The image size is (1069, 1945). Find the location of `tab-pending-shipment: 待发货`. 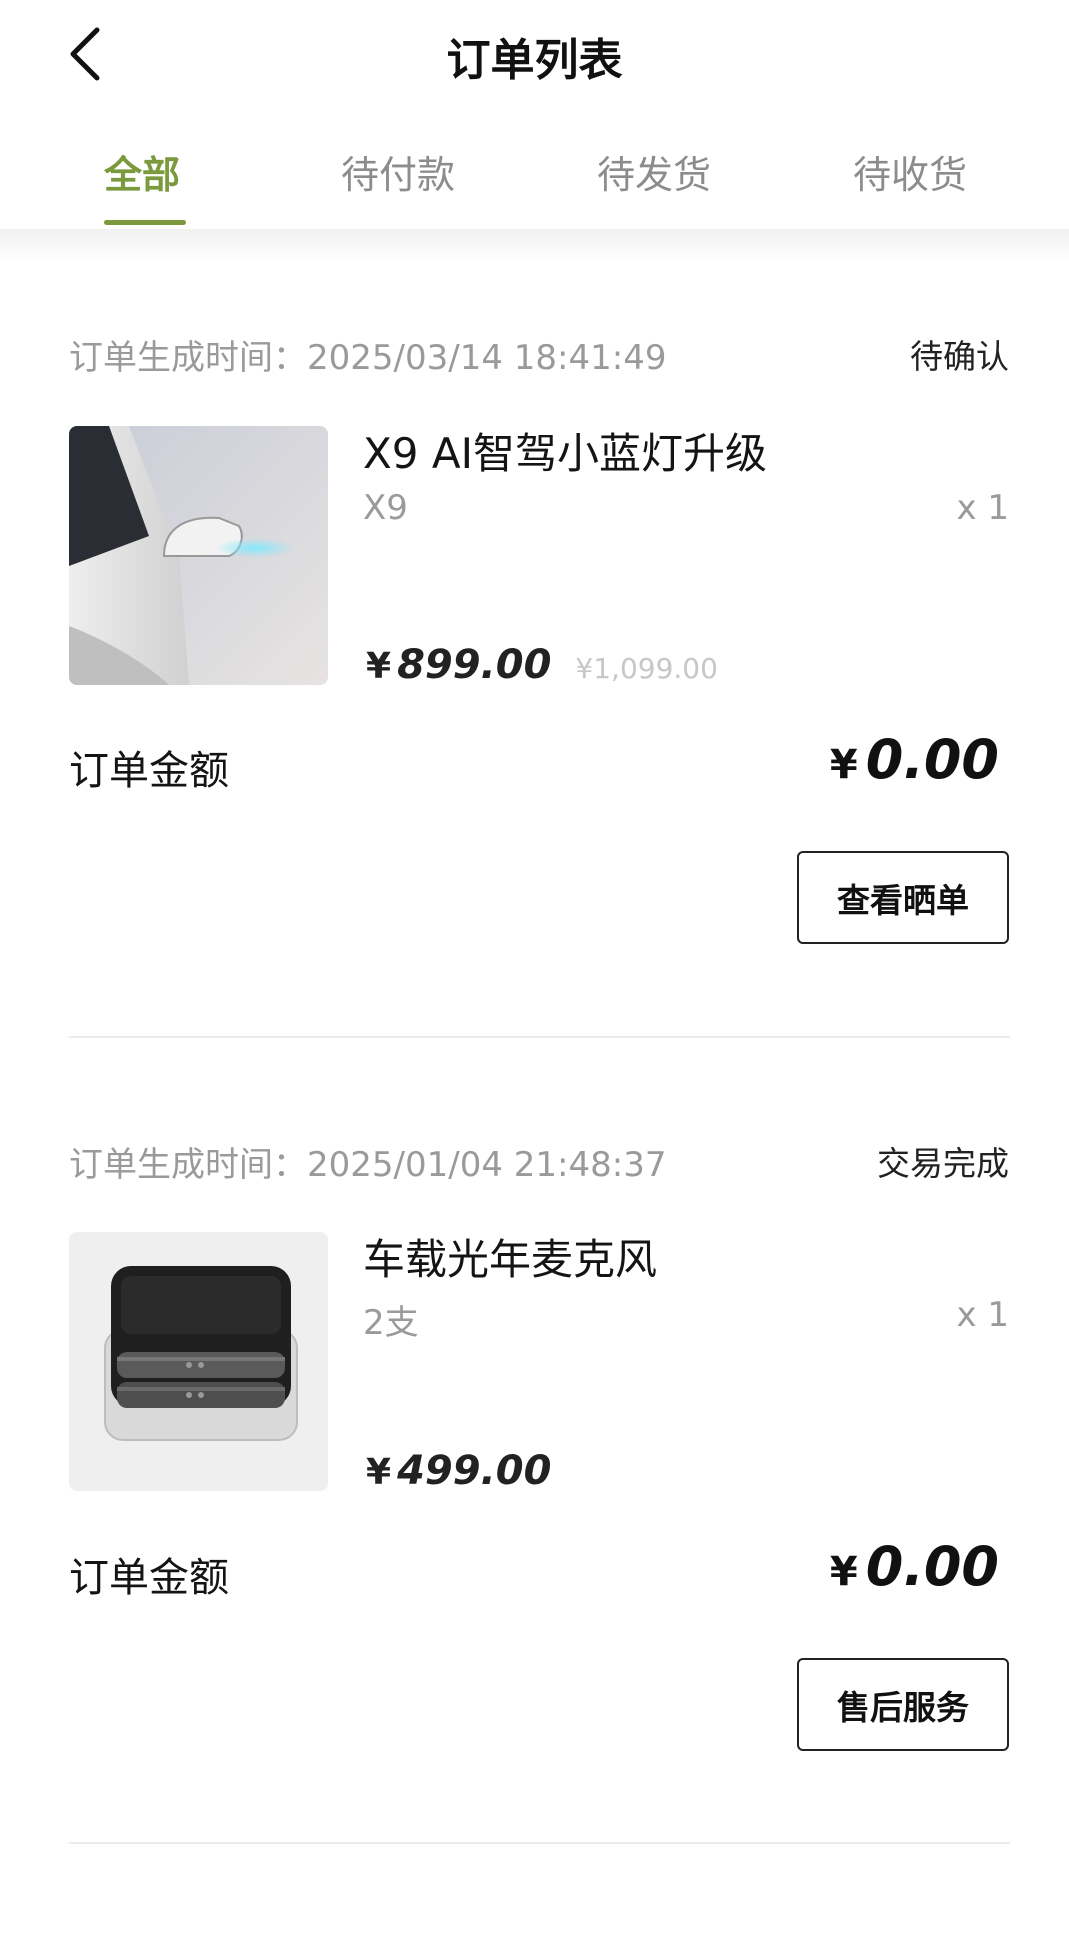

tab-pending-shipment: 待发货 is located at coordinates (654, 171).